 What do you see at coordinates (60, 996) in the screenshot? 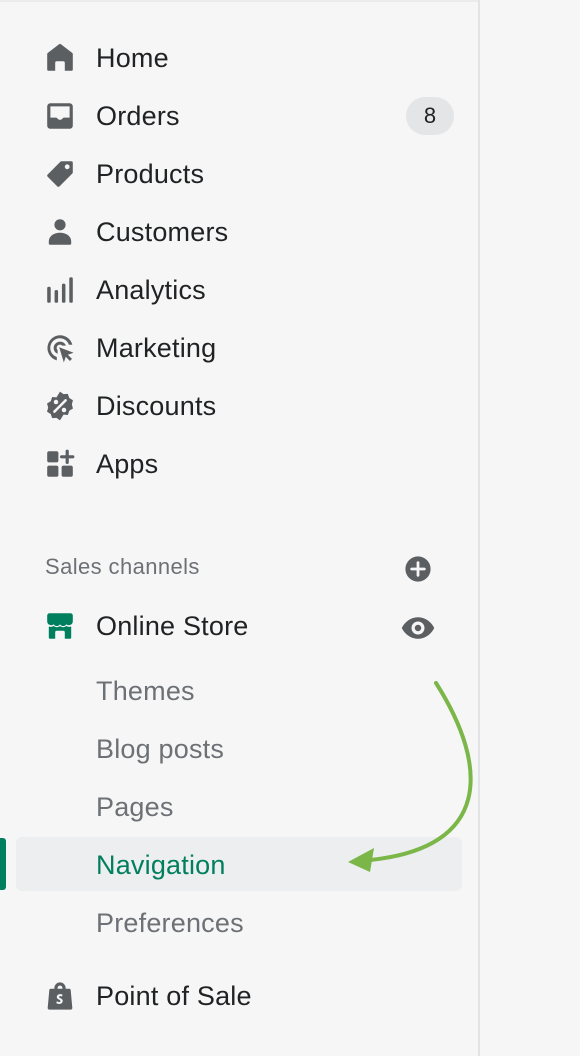
I see `shopping-bag-icon` at bounding box center [60, 996].